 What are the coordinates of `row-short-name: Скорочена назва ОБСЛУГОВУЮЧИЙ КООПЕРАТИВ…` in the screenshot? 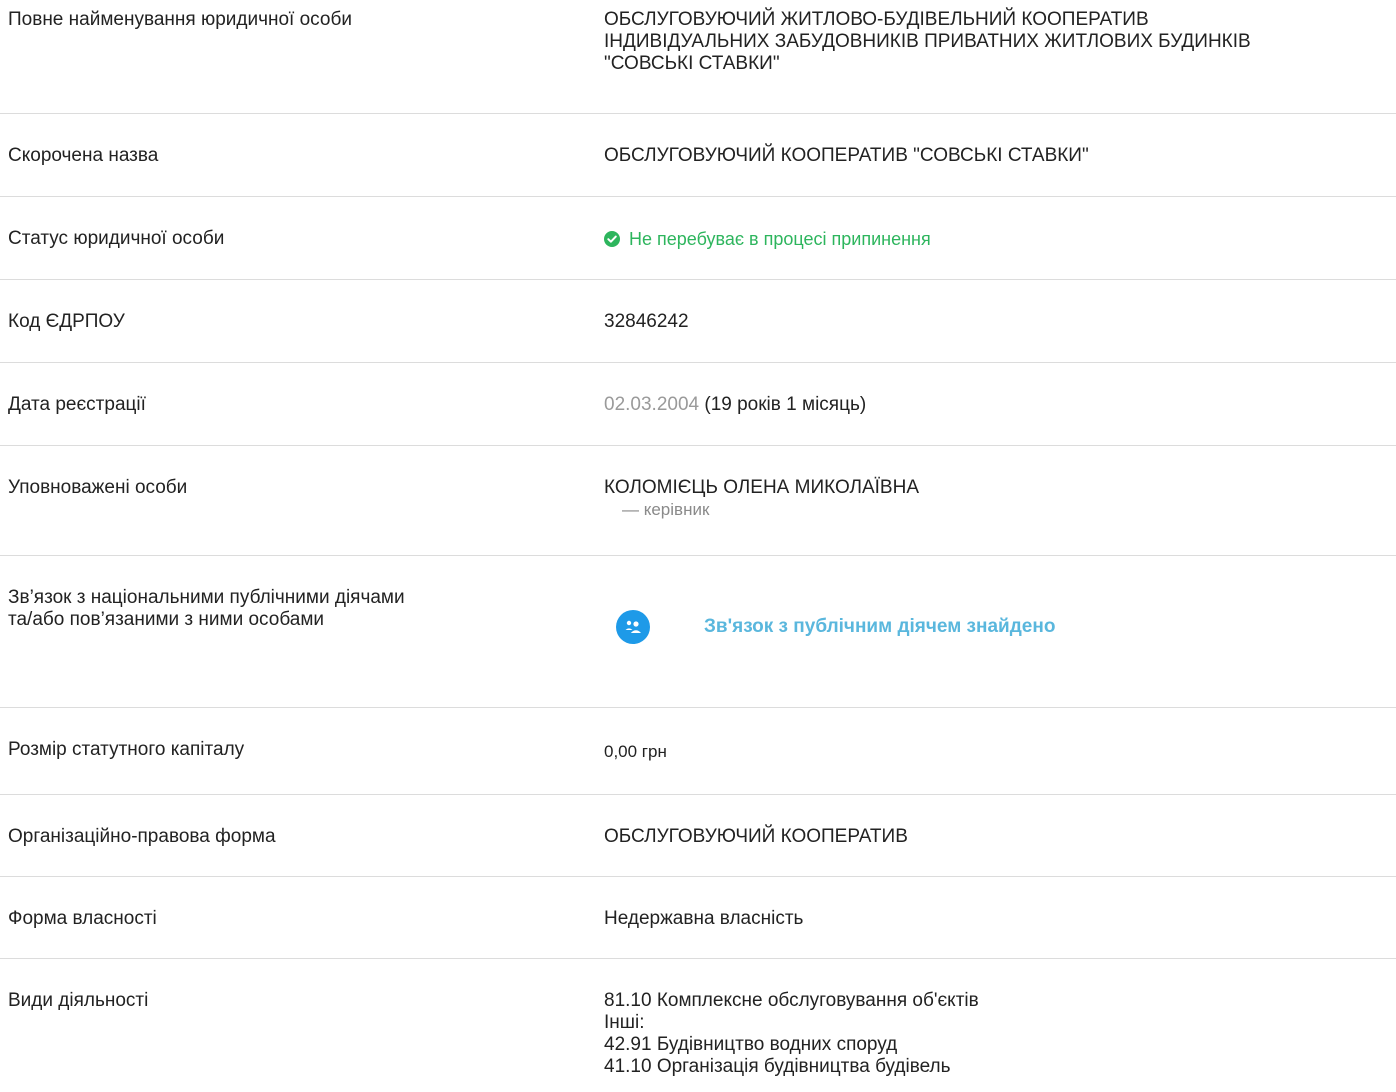 It's located at (698, 155).